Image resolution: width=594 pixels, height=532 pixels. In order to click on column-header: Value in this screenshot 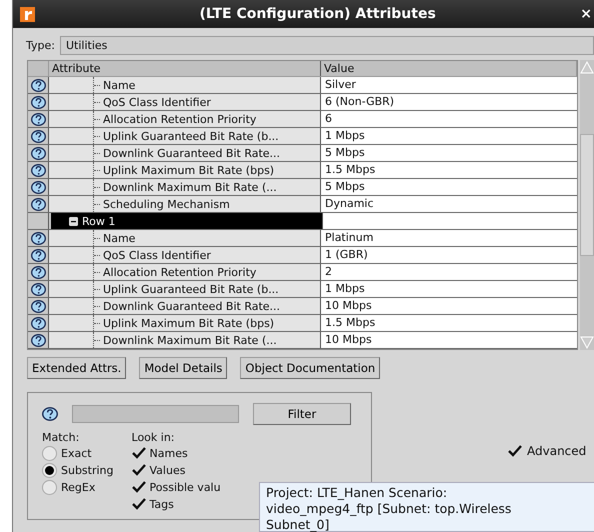, I will do `click(449, 68)`.